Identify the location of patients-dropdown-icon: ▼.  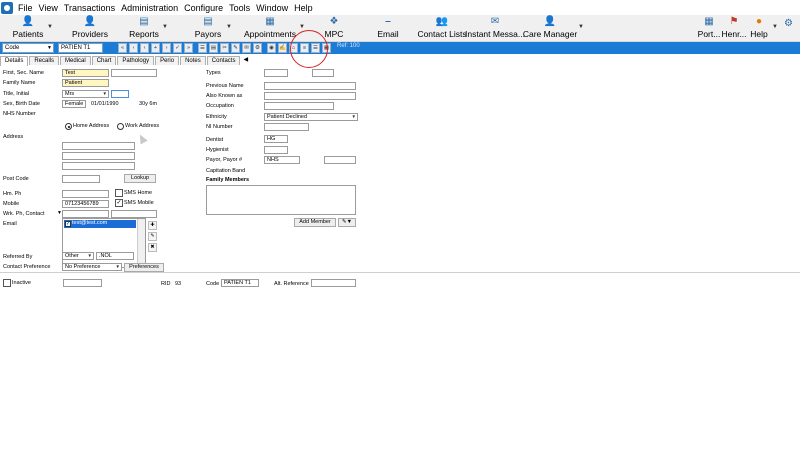
(50, 27).